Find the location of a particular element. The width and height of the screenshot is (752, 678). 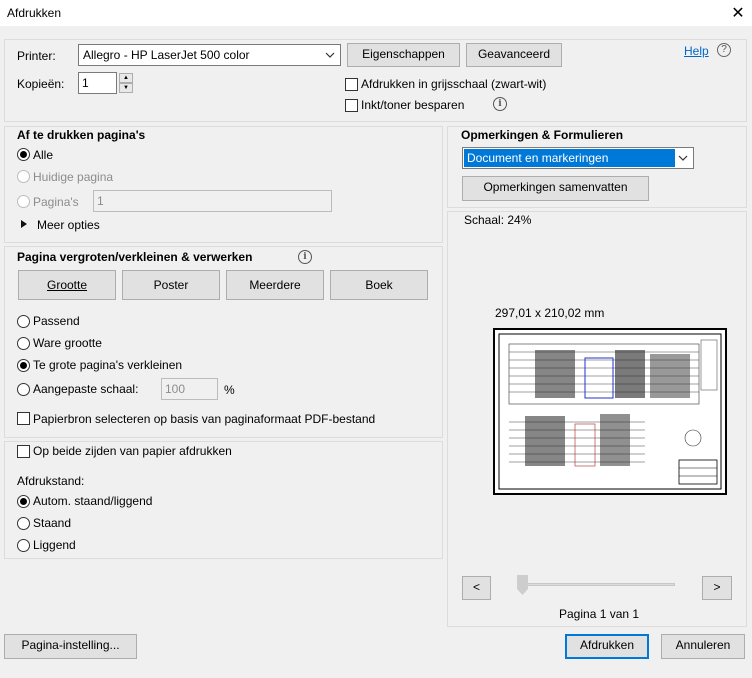

prev-page-button: < is located at coordinates (476, 588).